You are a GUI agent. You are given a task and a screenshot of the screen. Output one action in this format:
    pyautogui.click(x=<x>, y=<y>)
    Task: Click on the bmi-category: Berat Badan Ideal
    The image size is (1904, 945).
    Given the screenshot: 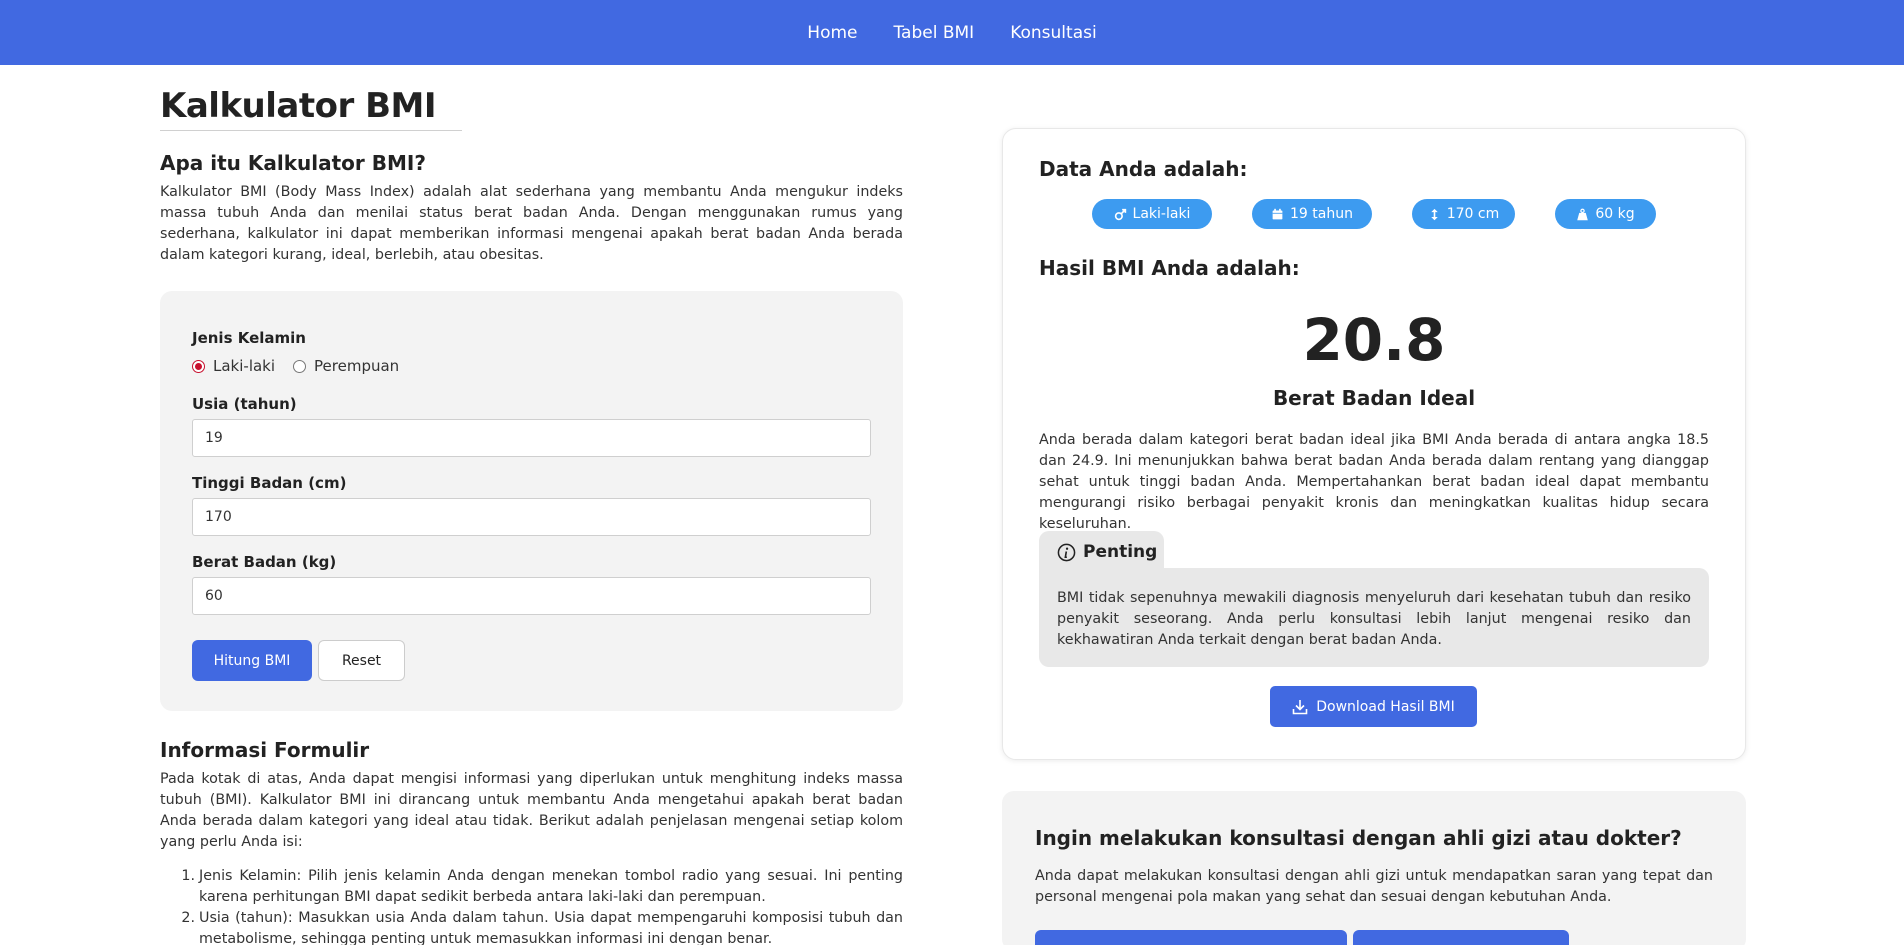 What is the action you would take?
    pyautogui.click(x=1374, y=398)
    